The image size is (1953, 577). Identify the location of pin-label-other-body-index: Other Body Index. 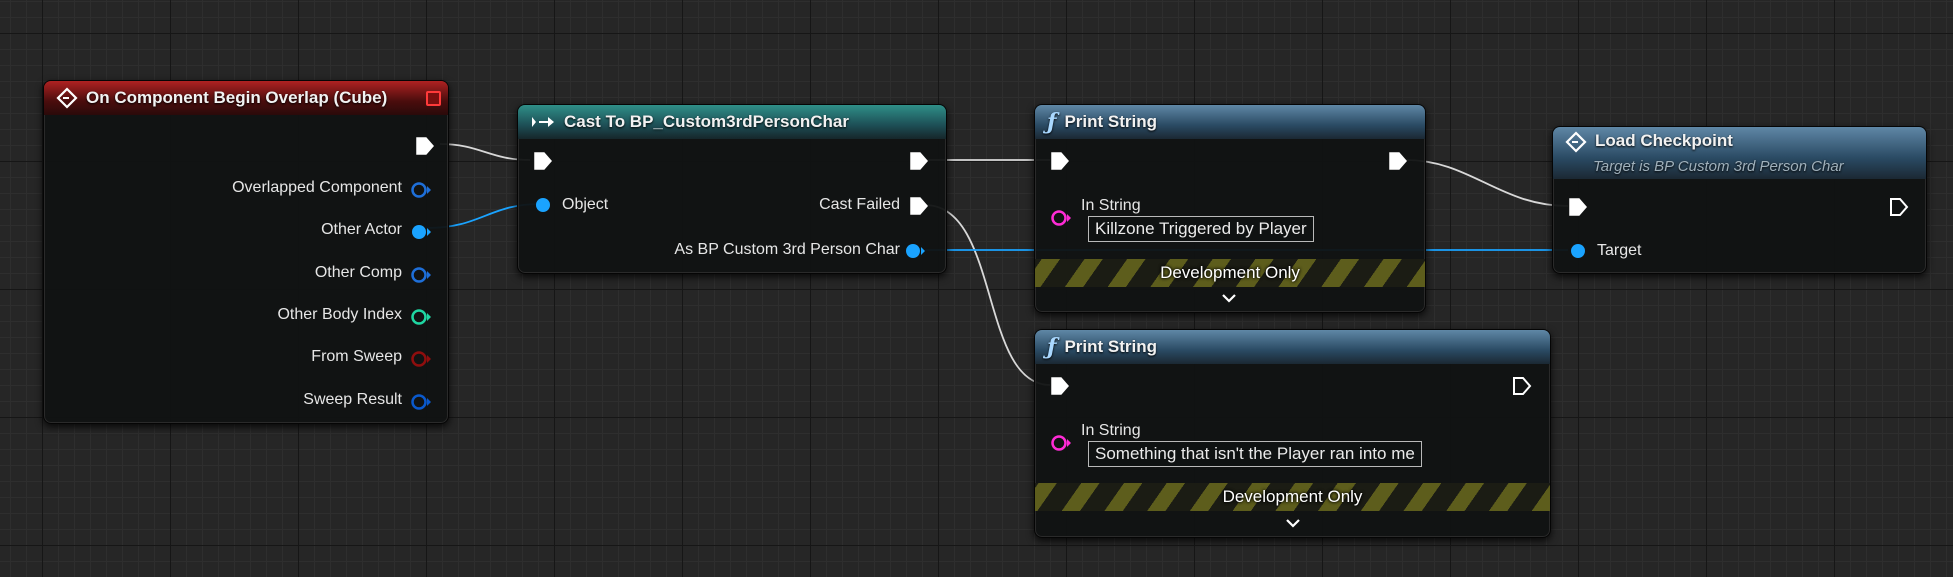
(339, 314).